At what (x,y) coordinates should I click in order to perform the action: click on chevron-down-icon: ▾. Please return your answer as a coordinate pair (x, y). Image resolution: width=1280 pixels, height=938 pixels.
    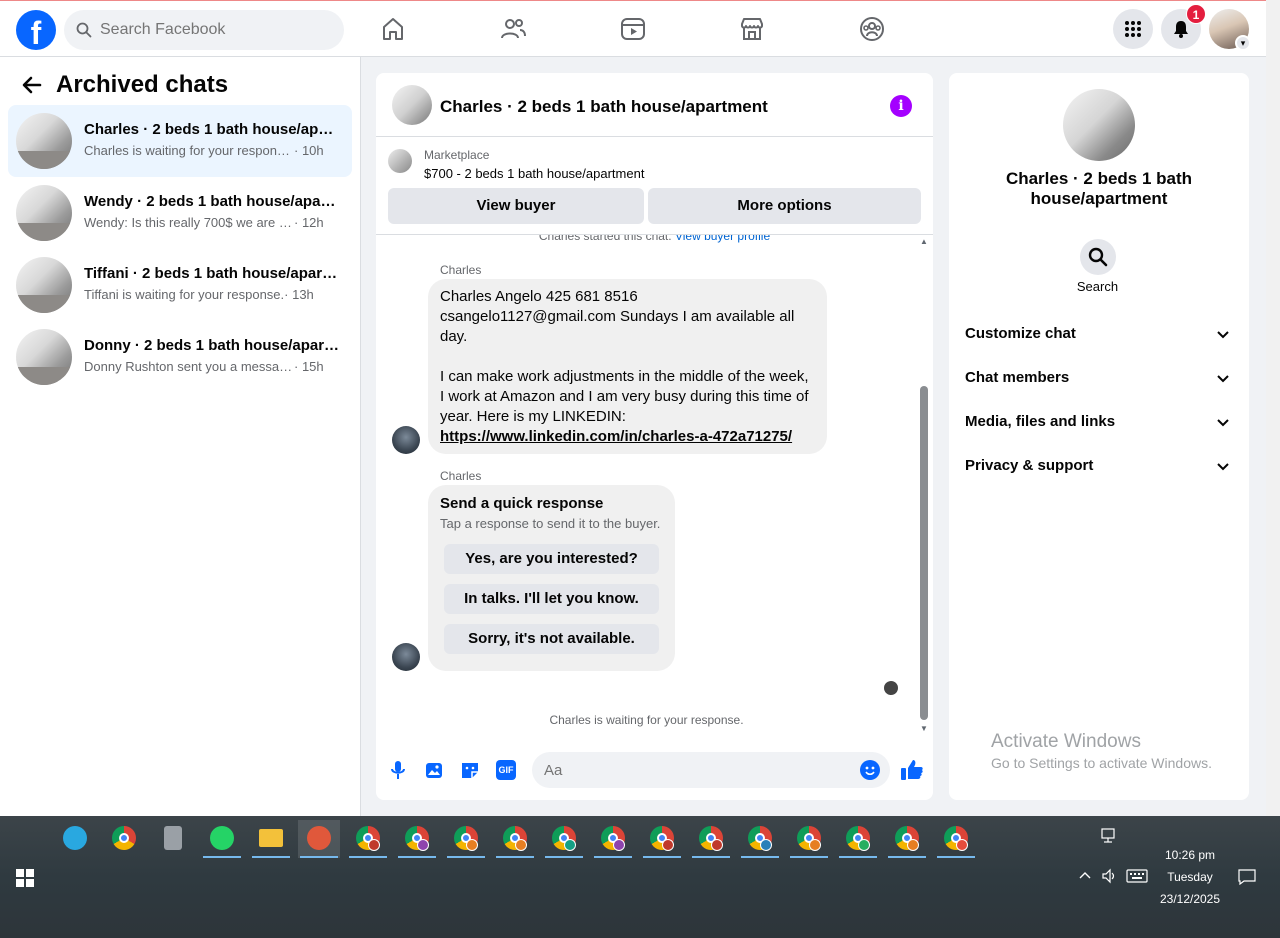
    Looking at the image, I should click on (1243, 43).